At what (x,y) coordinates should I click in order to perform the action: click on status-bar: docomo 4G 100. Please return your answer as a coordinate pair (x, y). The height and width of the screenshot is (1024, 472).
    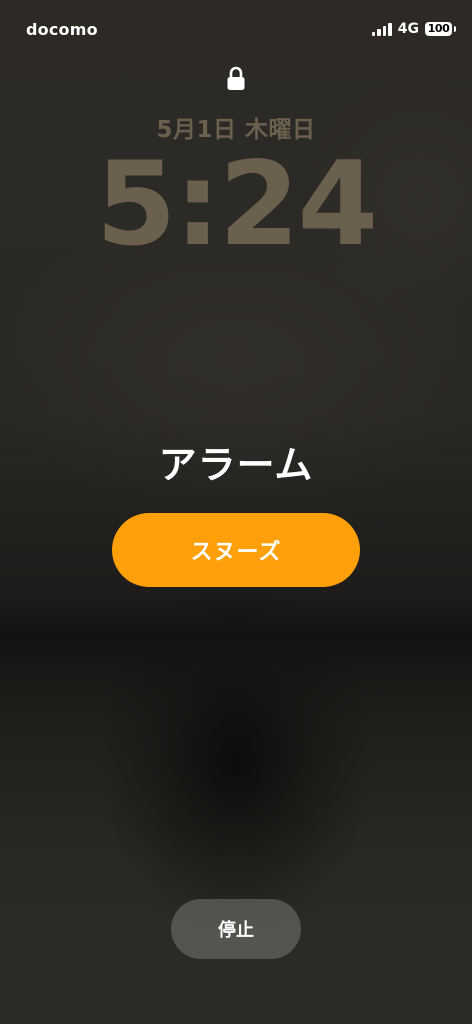
    Looking at the image, I should click on (236, 30).